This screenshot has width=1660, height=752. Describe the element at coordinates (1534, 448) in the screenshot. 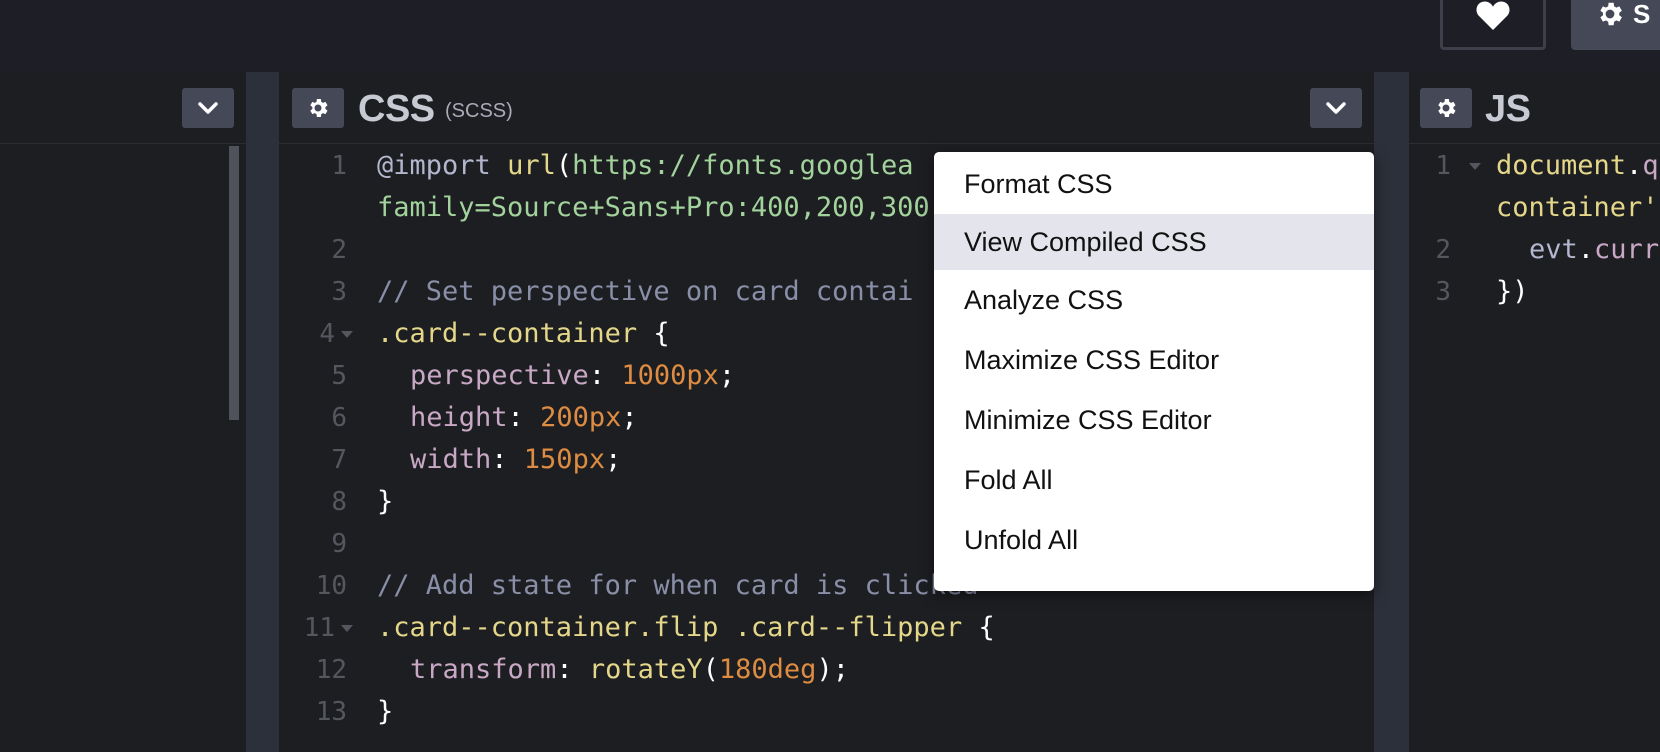

I see `js-code-editor: 1 2 3 document.q container' evt.curr })` at that location.